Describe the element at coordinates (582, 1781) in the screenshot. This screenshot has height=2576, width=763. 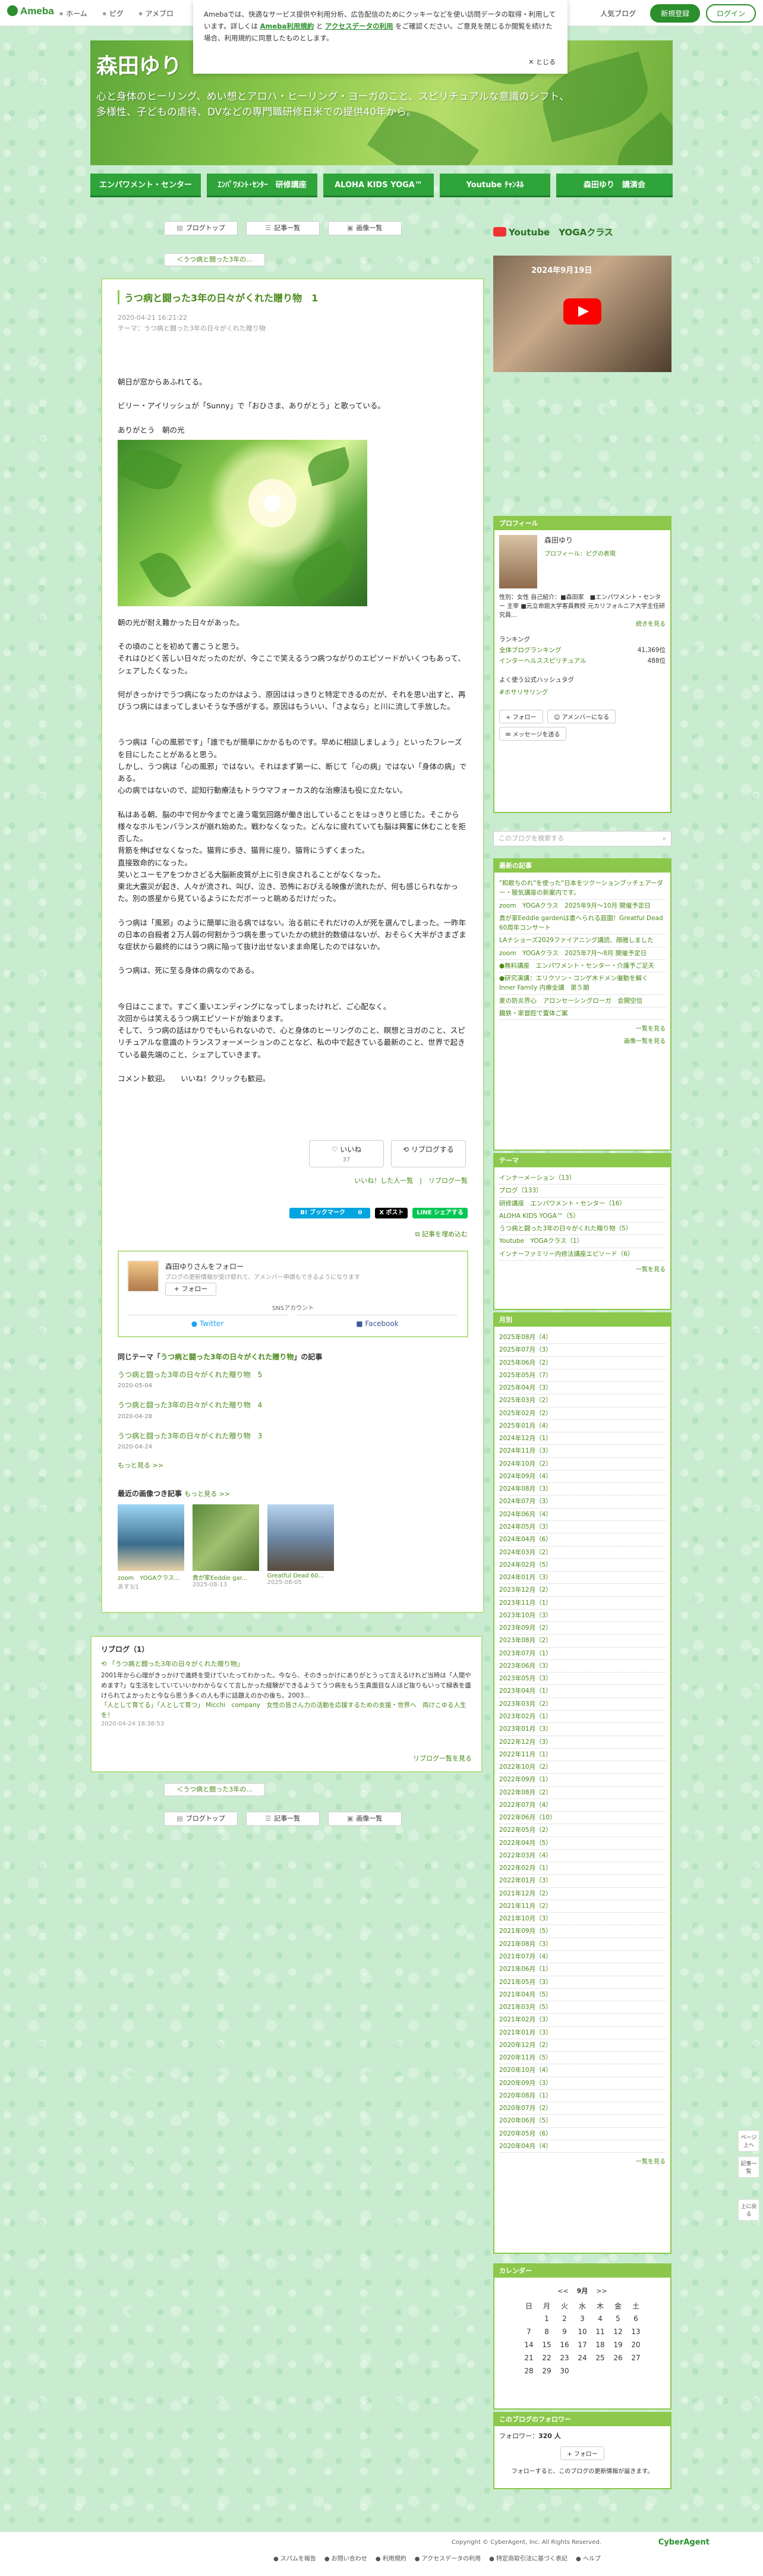
I see `archive-month-link: 2022年09月（1）` at that location.